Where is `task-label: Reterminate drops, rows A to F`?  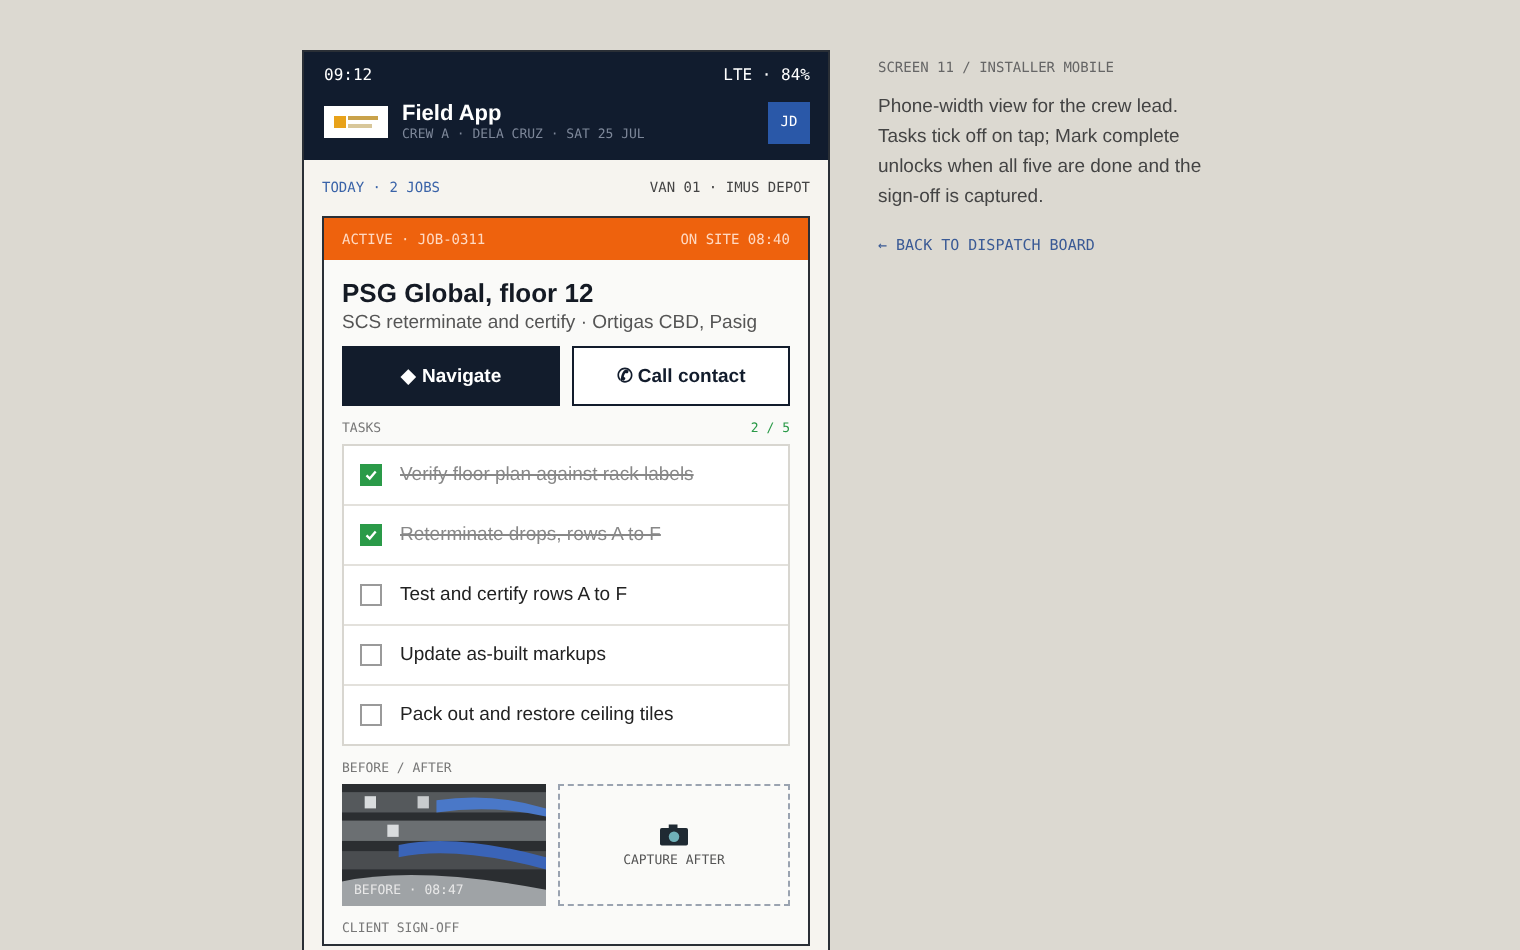
task-label: Reterminate drops, rows A to F is located at coordinates (530, 535).